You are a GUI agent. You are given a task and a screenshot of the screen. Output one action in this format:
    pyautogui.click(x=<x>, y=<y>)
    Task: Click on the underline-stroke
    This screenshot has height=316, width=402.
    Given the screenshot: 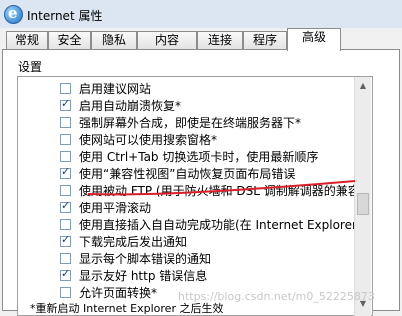 What is the action you would take?
    pyautogui.click(x=221, y=188)
    